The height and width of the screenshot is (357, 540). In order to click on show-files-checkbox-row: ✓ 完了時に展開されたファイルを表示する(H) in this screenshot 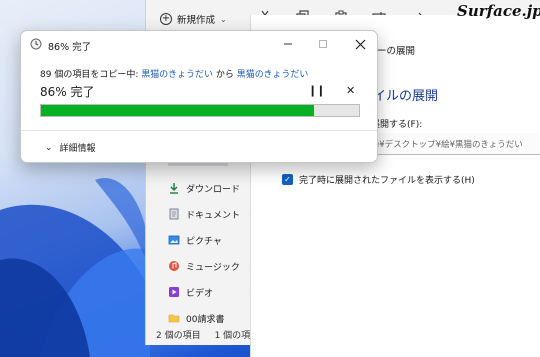, I will do `click(378, 179)`.